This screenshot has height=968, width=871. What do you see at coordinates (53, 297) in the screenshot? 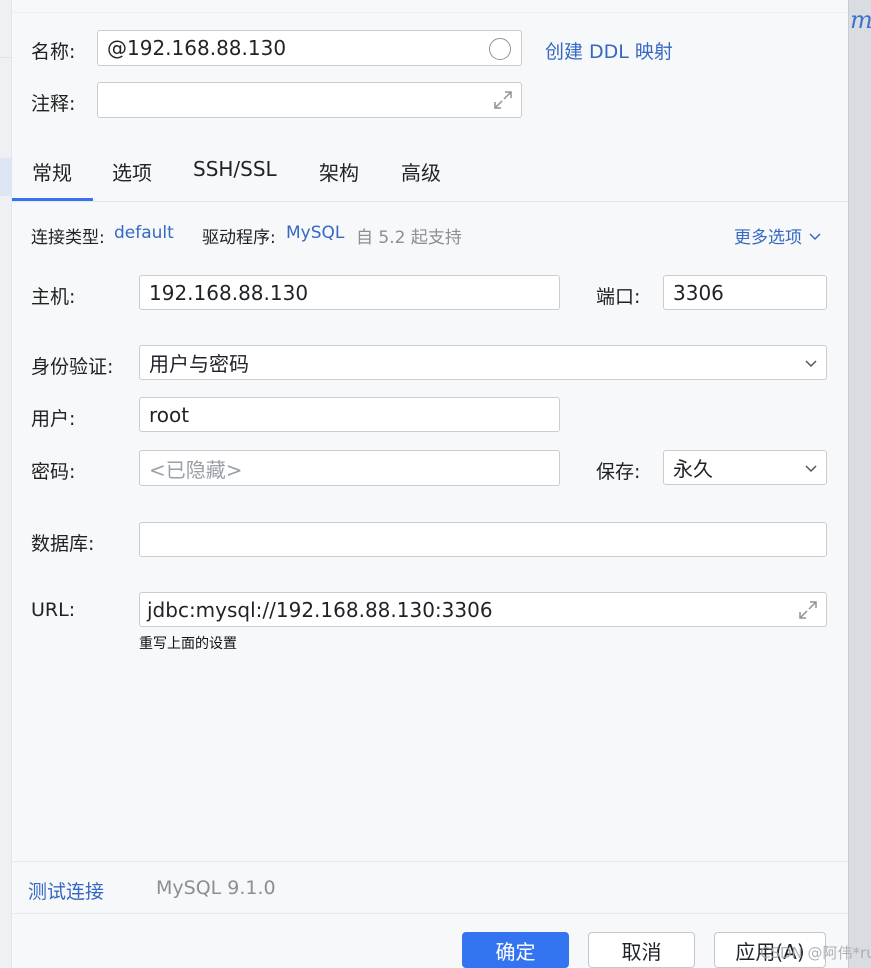
I see `host-label: 主机:` at bounding box center [53, 297].